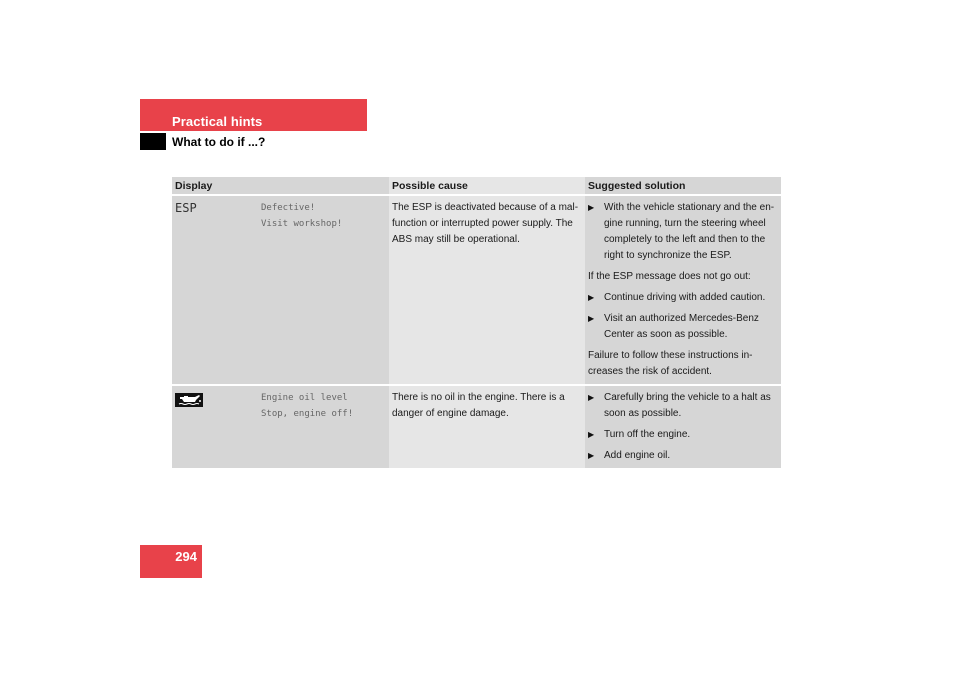  Describe the element at coordinates (307, 414) in the screenshot. I see `display-message-line: Stop, engine off!` at that location.